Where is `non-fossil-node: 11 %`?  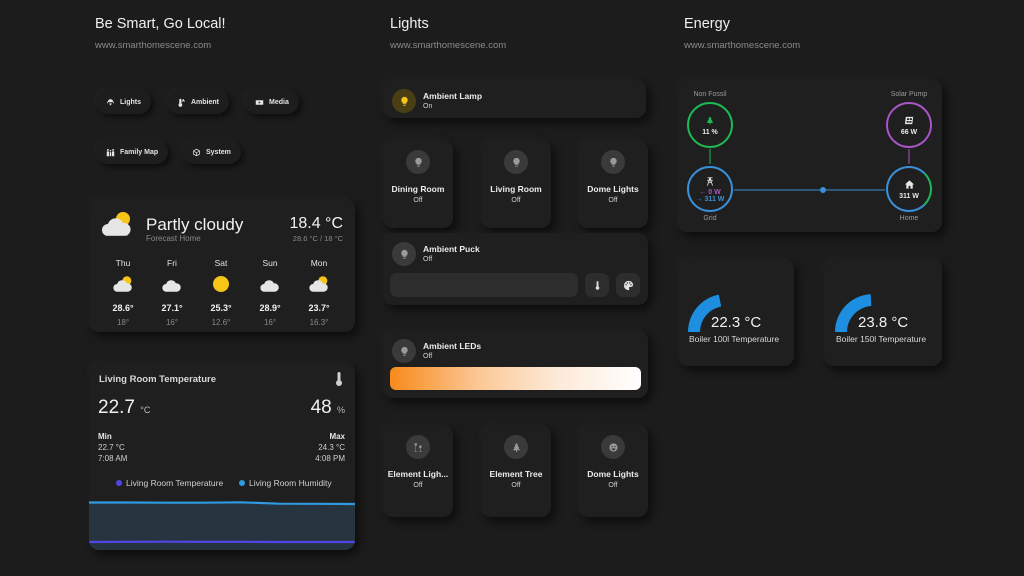 non-fossil-node: 11 % is located at coordinates (710, 125).